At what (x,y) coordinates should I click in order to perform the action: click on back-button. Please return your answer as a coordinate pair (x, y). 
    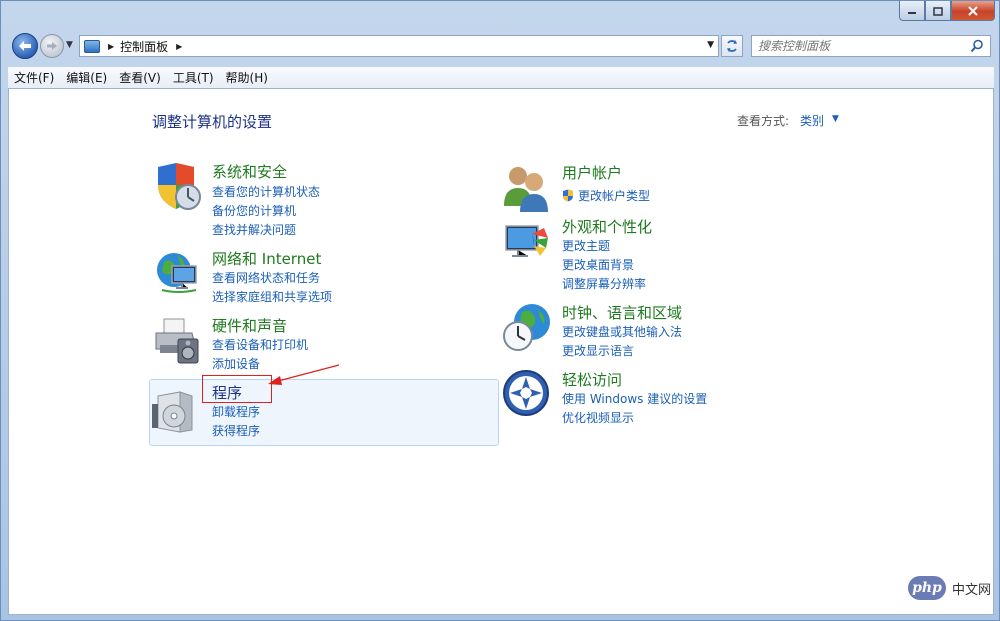
    Looking at the image, I should click on (25, 46).